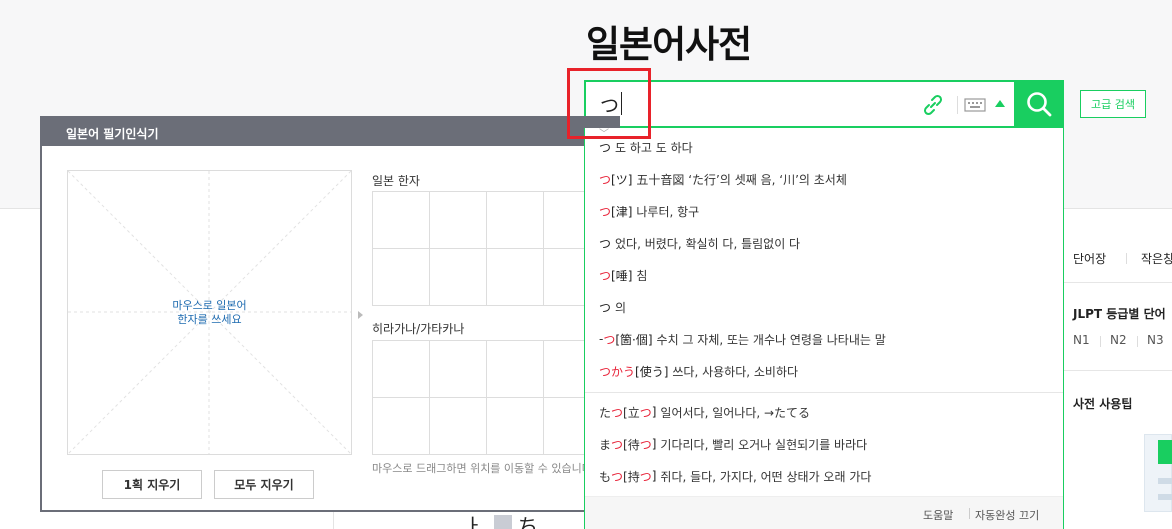 This screenshot has width=1172, height=529. I want to click on autocomplete-item: たつ [立つ] 일어서다, 일어나다, →たてる, so click(704, 412).